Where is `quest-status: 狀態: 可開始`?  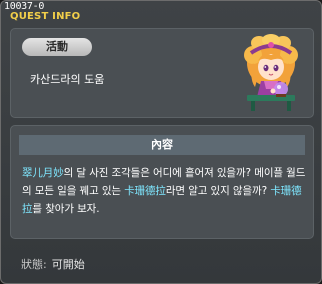 quest-status: 狀態: 可開始 is located at coordinates (53, 264).